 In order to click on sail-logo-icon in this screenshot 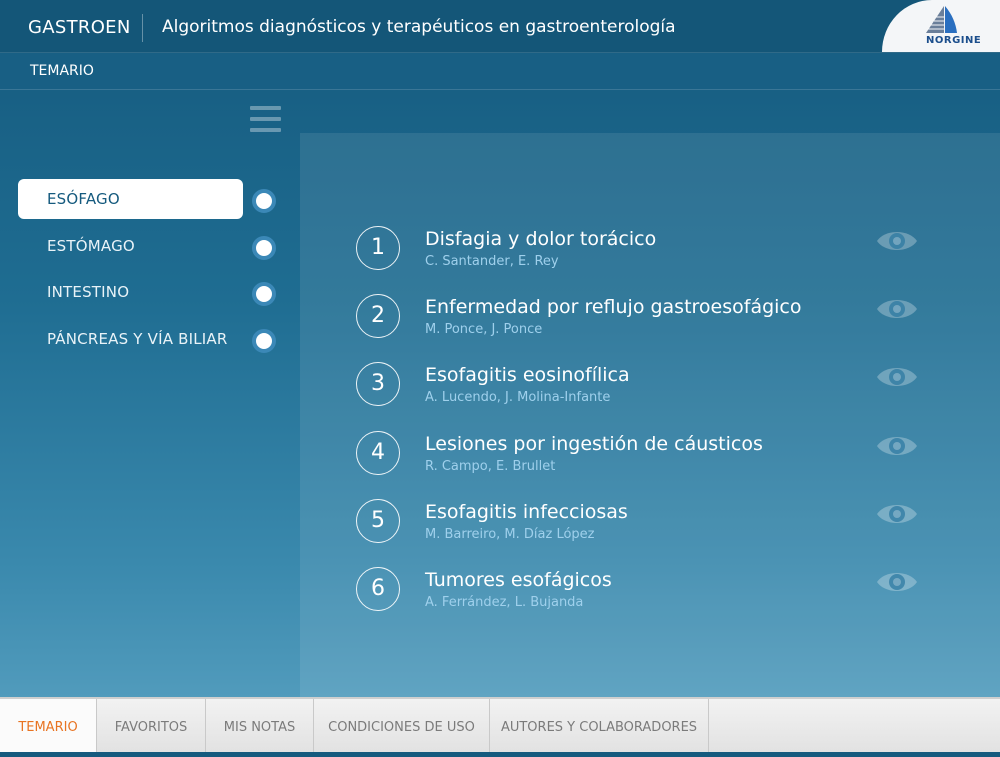, I will do `click(941, 19)`.